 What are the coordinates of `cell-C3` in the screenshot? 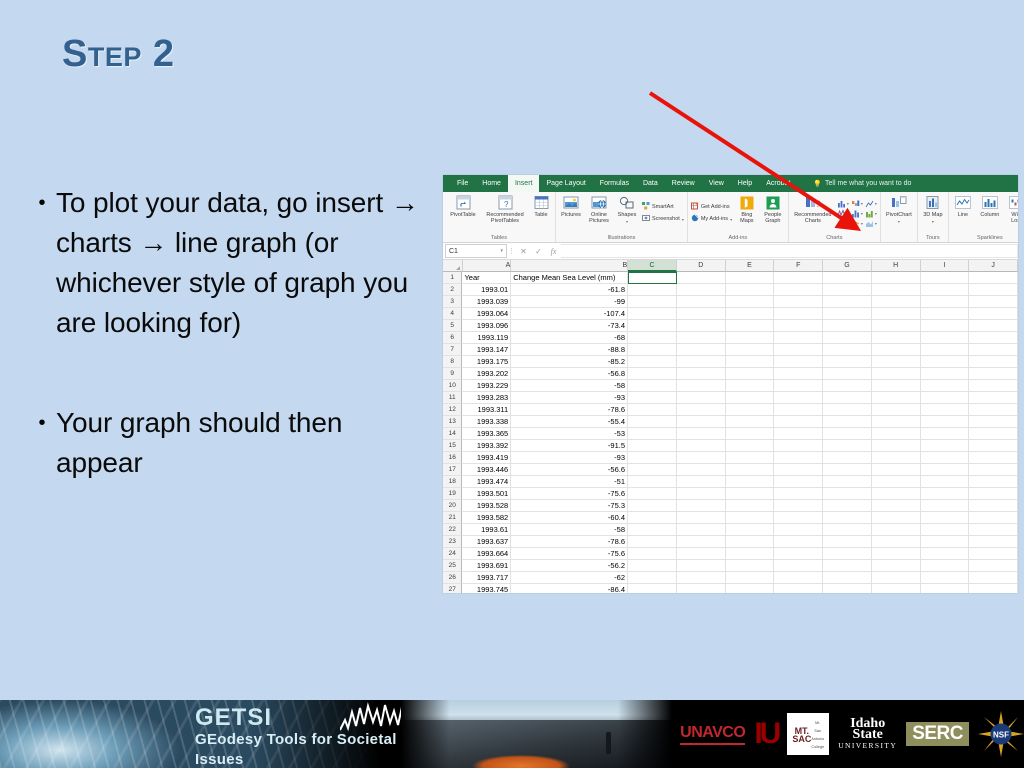 It's located at (652, 302).